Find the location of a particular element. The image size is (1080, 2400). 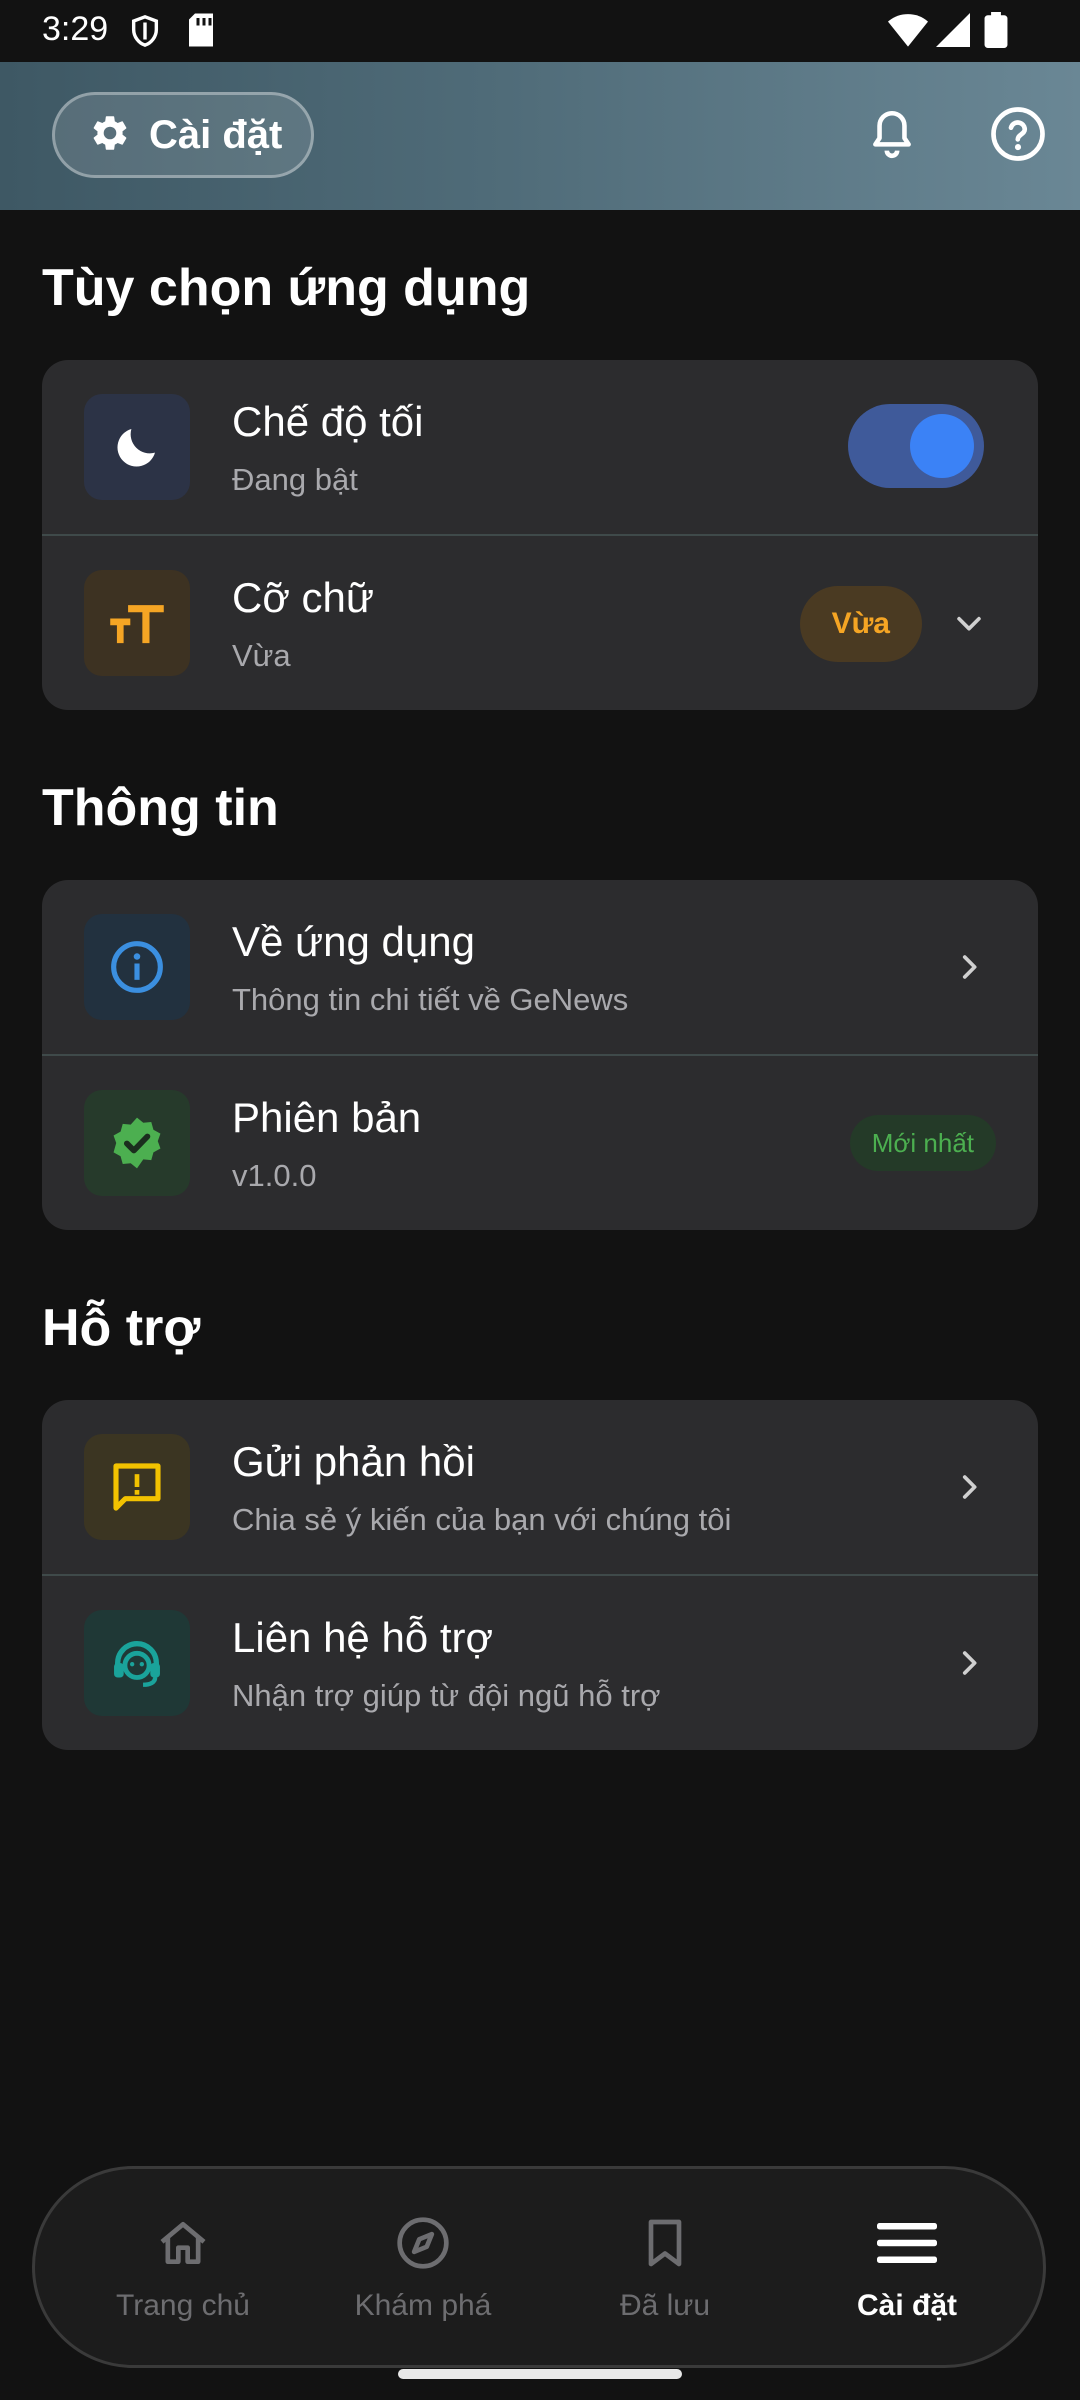

send-feedback-subtitle: Chia sẻ ý kiến của bạn với chúng tôi is located at coordinates (482, 1519).